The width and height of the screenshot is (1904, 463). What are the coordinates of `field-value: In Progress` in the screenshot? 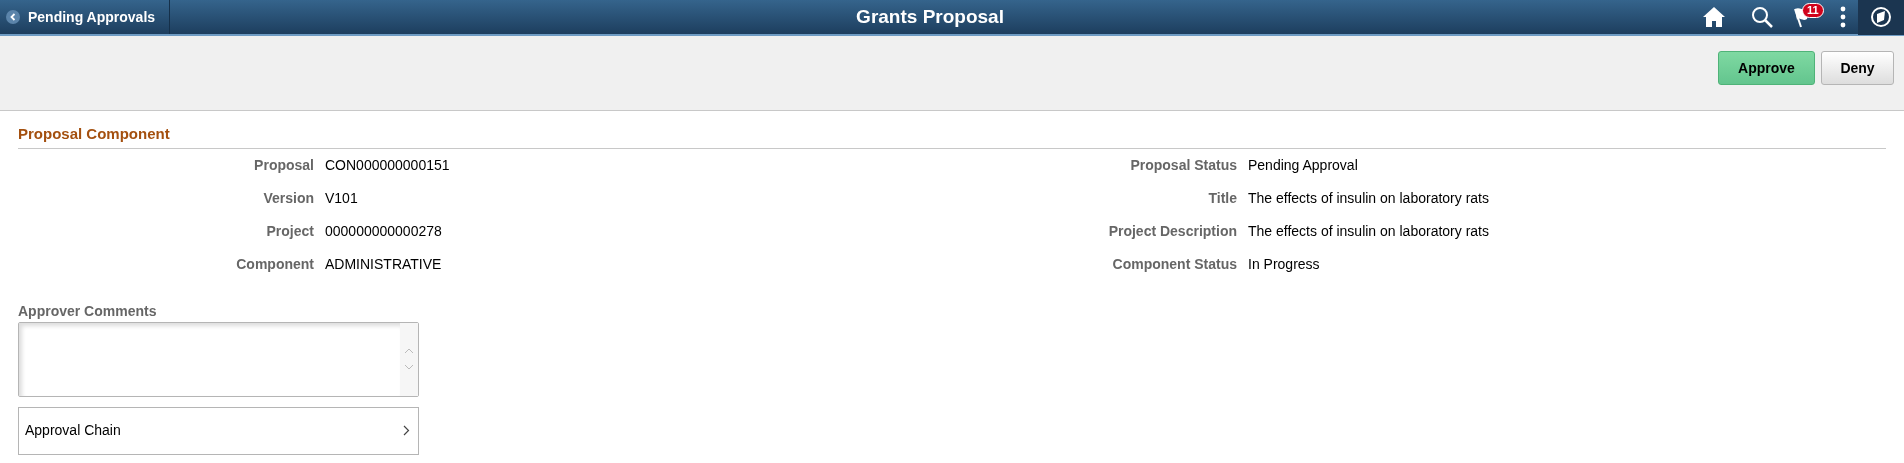 It's located at (1284, 264).